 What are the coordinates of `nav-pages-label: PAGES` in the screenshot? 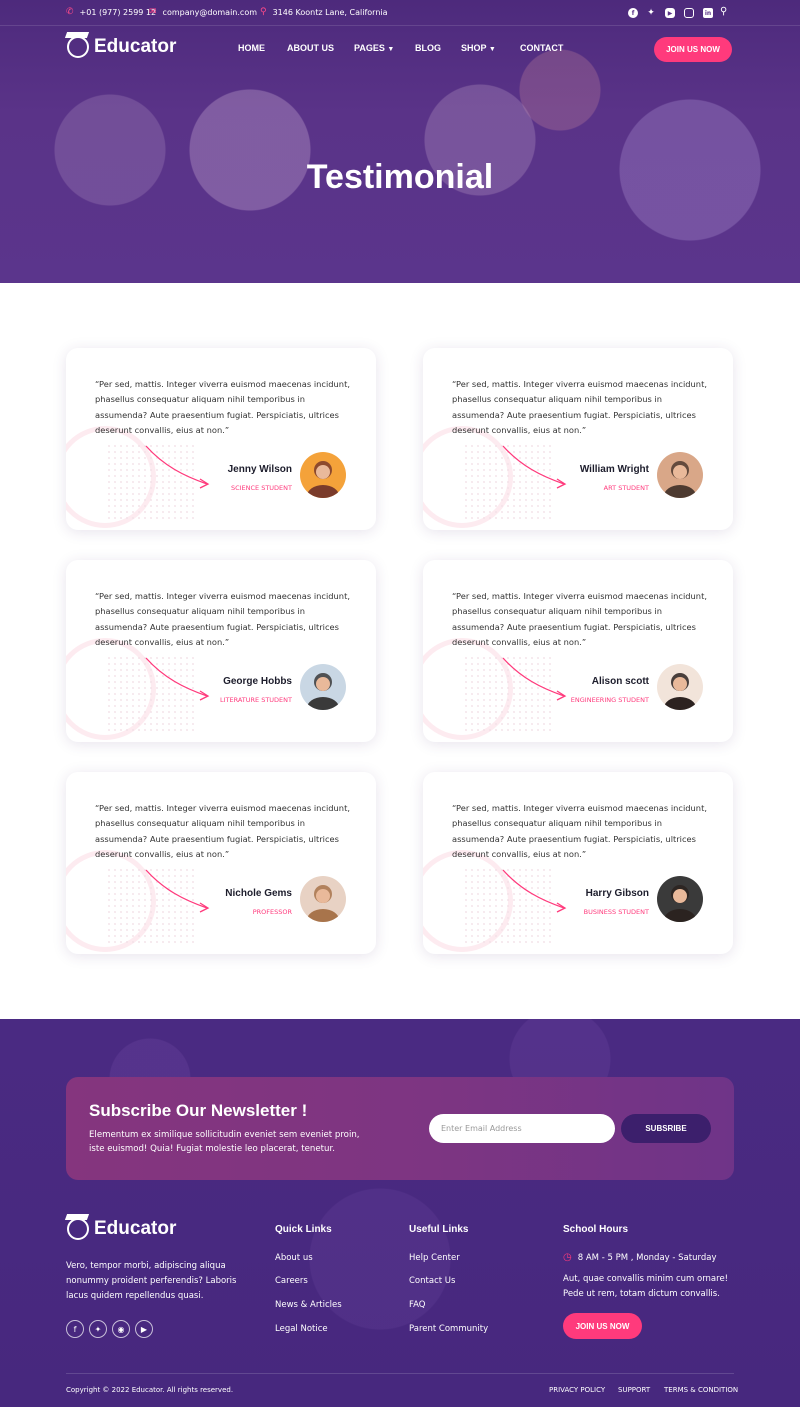 It's located at (369, 48).